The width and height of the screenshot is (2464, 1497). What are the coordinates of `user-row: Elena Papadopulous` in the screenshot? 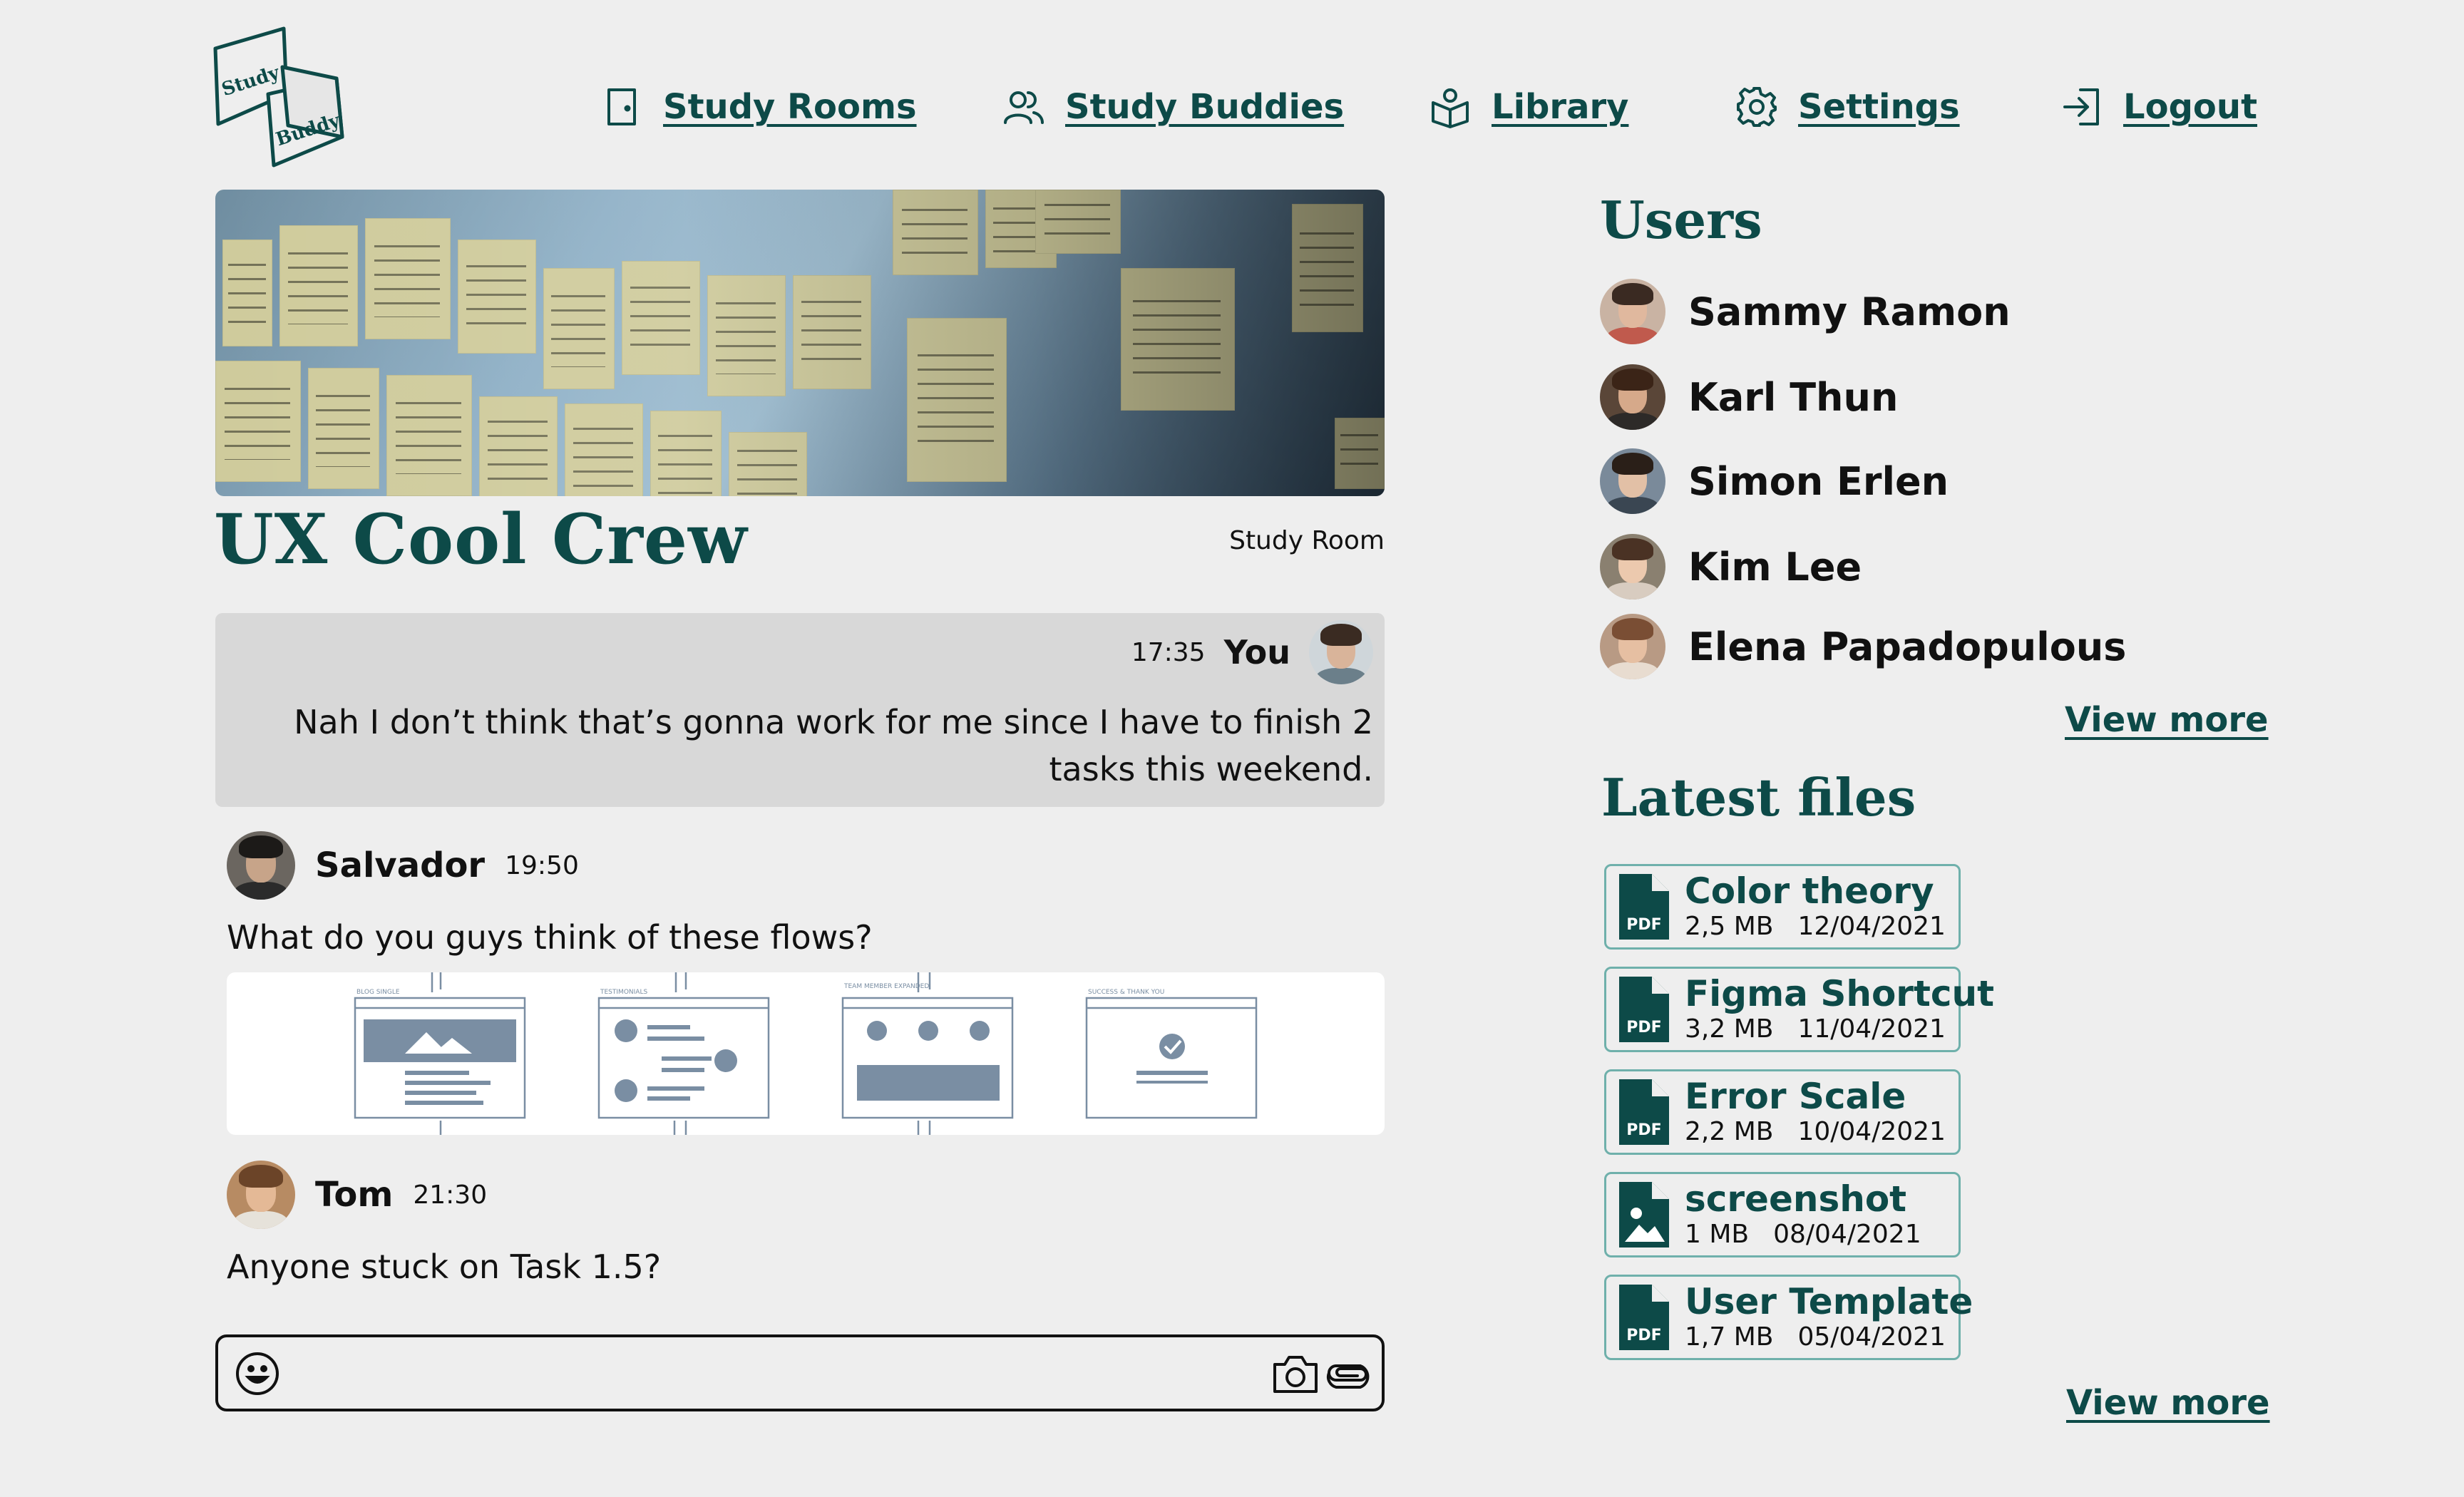 It's located at (1863, 646).